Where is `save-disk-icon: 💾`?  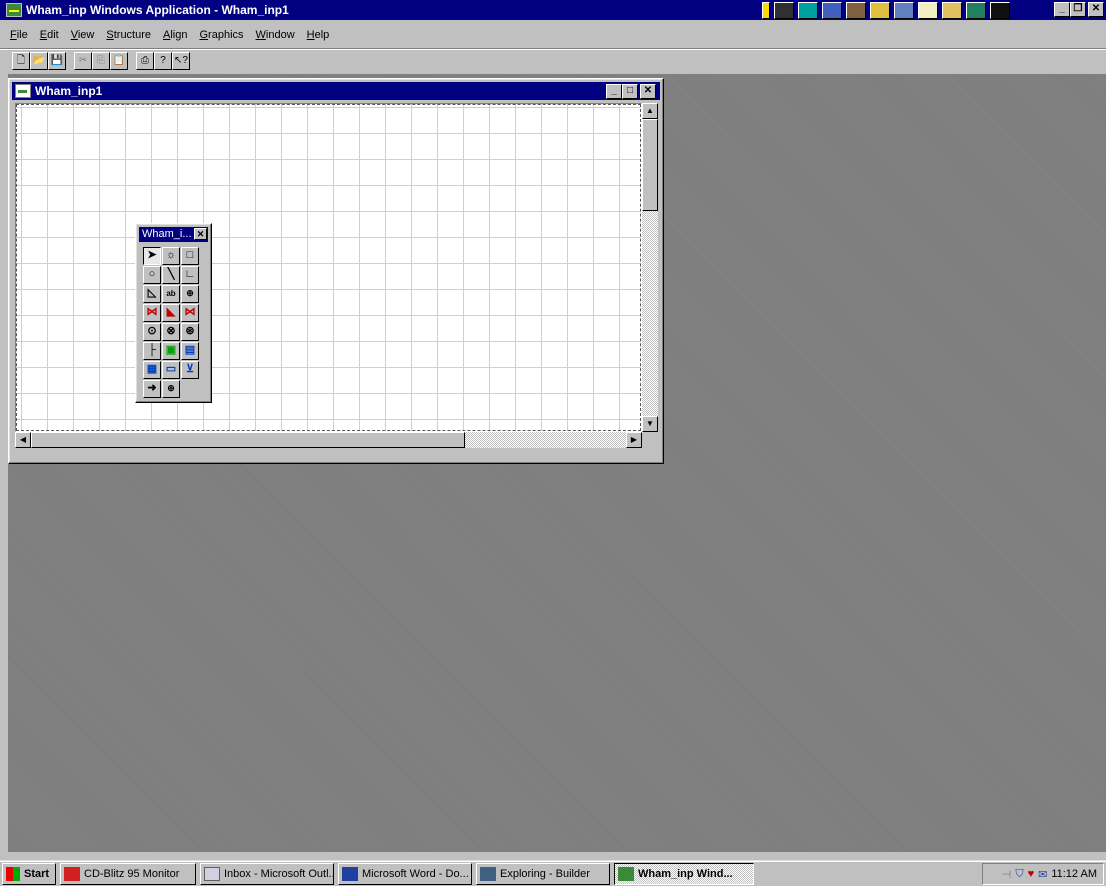 save-disk-icon: 💾 is located at coordinates (57, 60).